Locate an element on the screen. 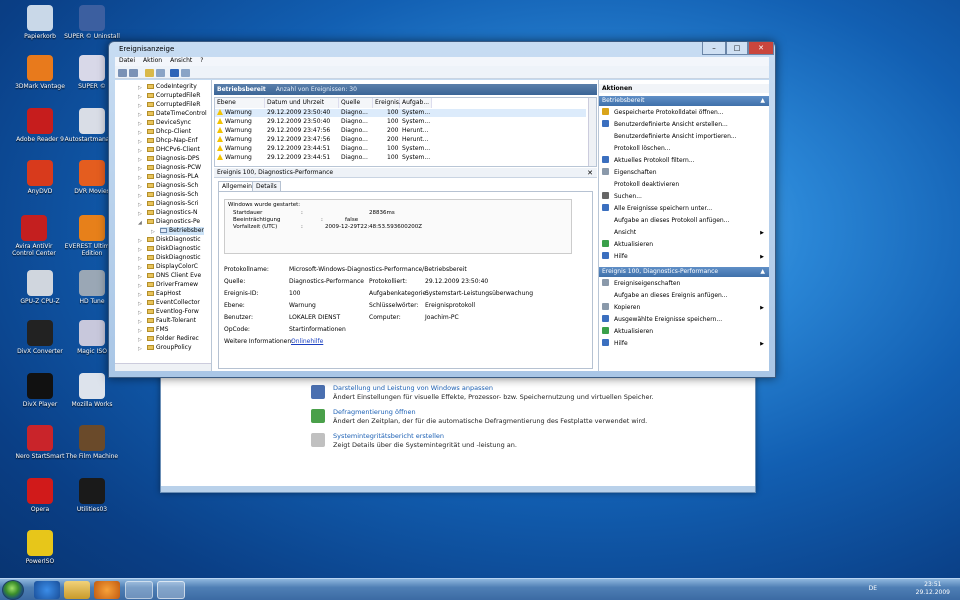 The height and width of the screenshot is (600, 960). tree-item: ▷ DeviceSync is located at coordinates (164, 123).